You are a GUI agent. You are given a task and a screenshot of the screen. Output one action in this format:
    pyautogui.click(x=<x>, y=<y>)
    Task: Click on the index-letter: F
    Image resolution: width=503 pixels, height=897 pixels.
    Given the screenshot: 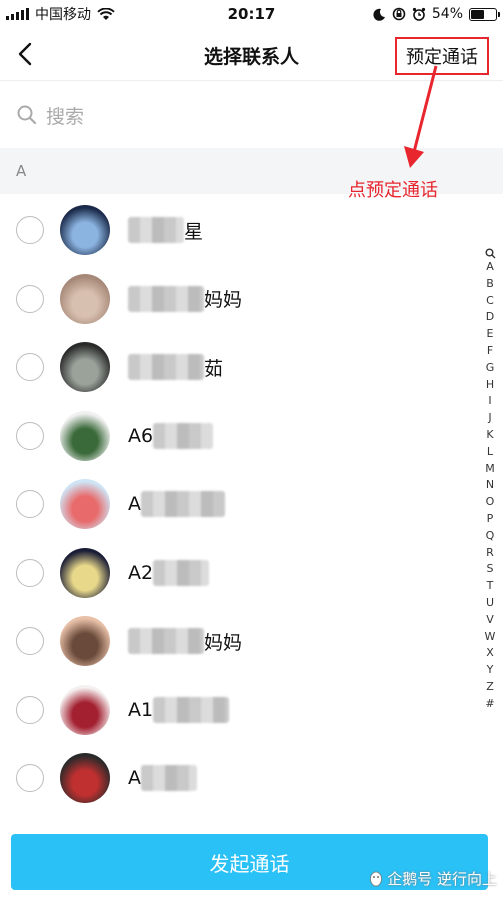 What is the action you would take?
    pyautogui.click(x=490, y=351)
    